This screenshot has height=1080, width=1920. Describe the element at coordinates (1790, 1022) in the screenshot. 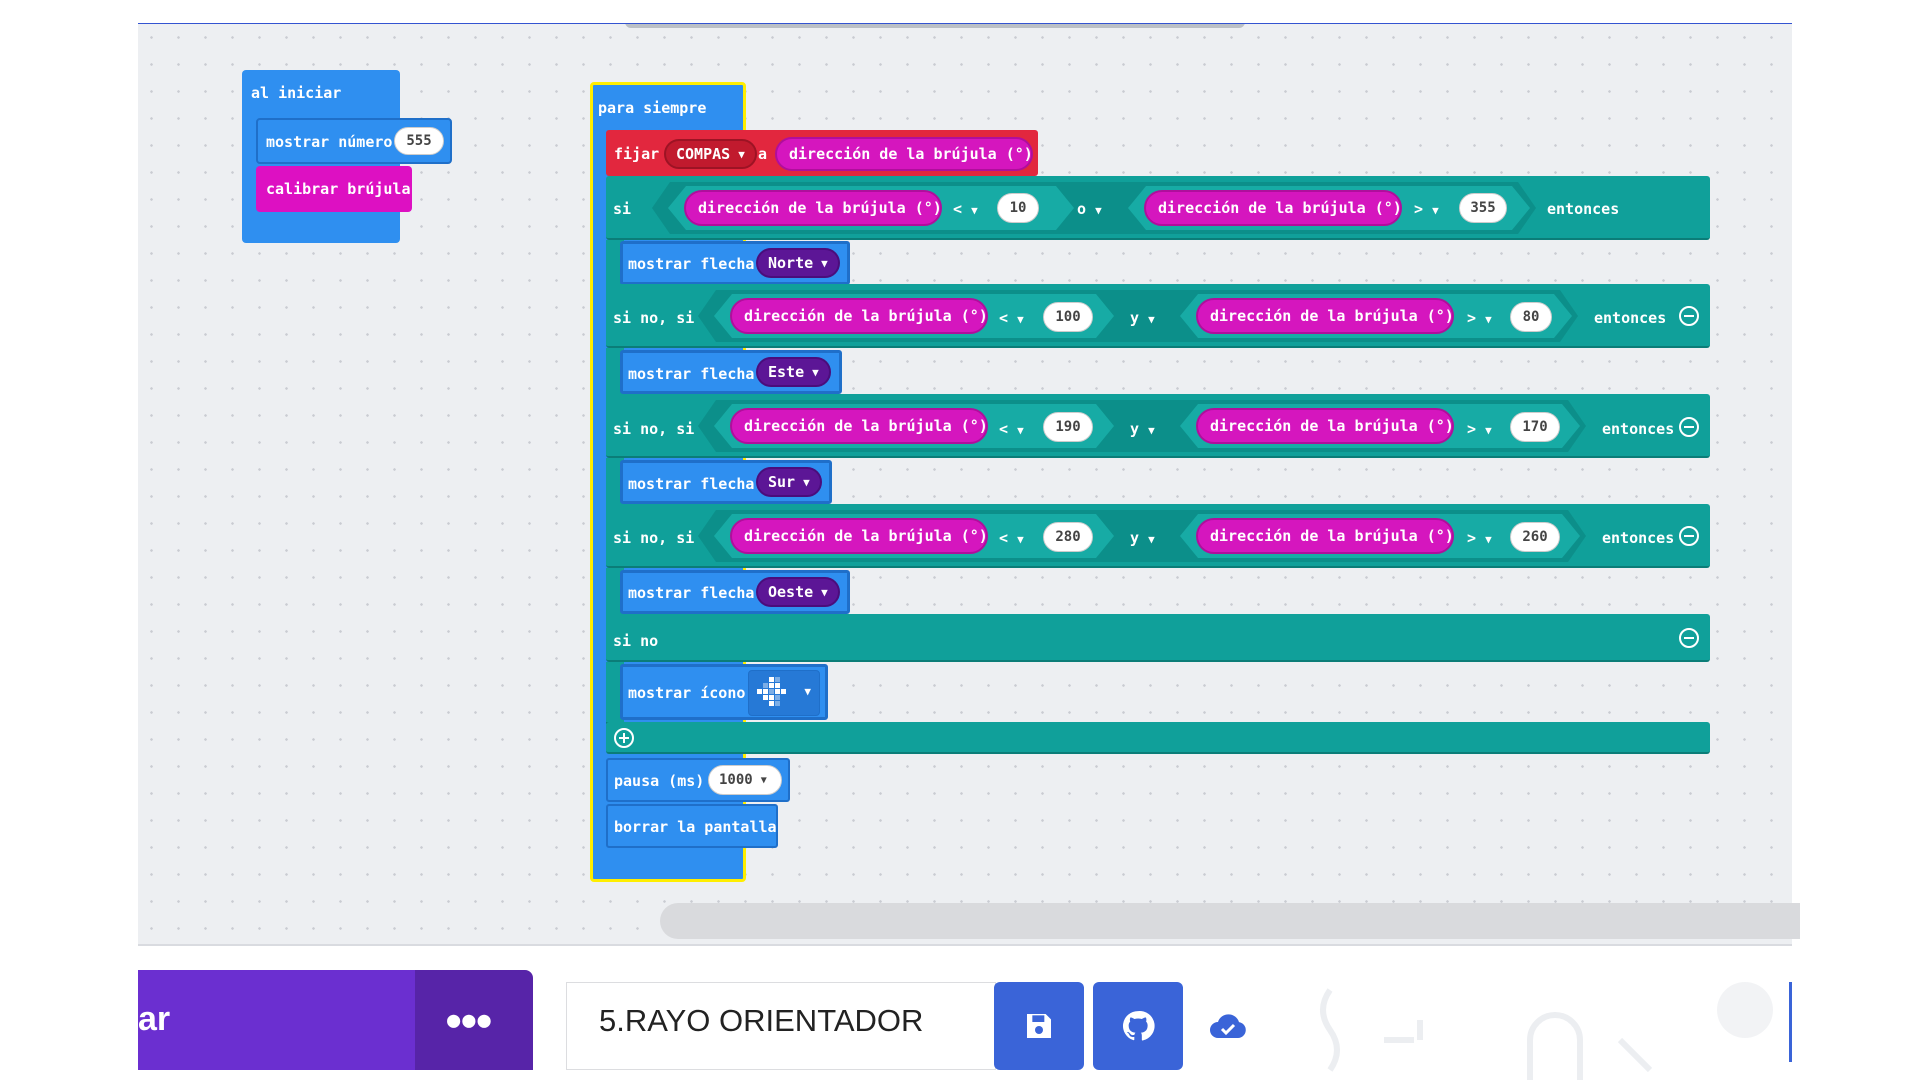

I see `panel-edge` at that location.